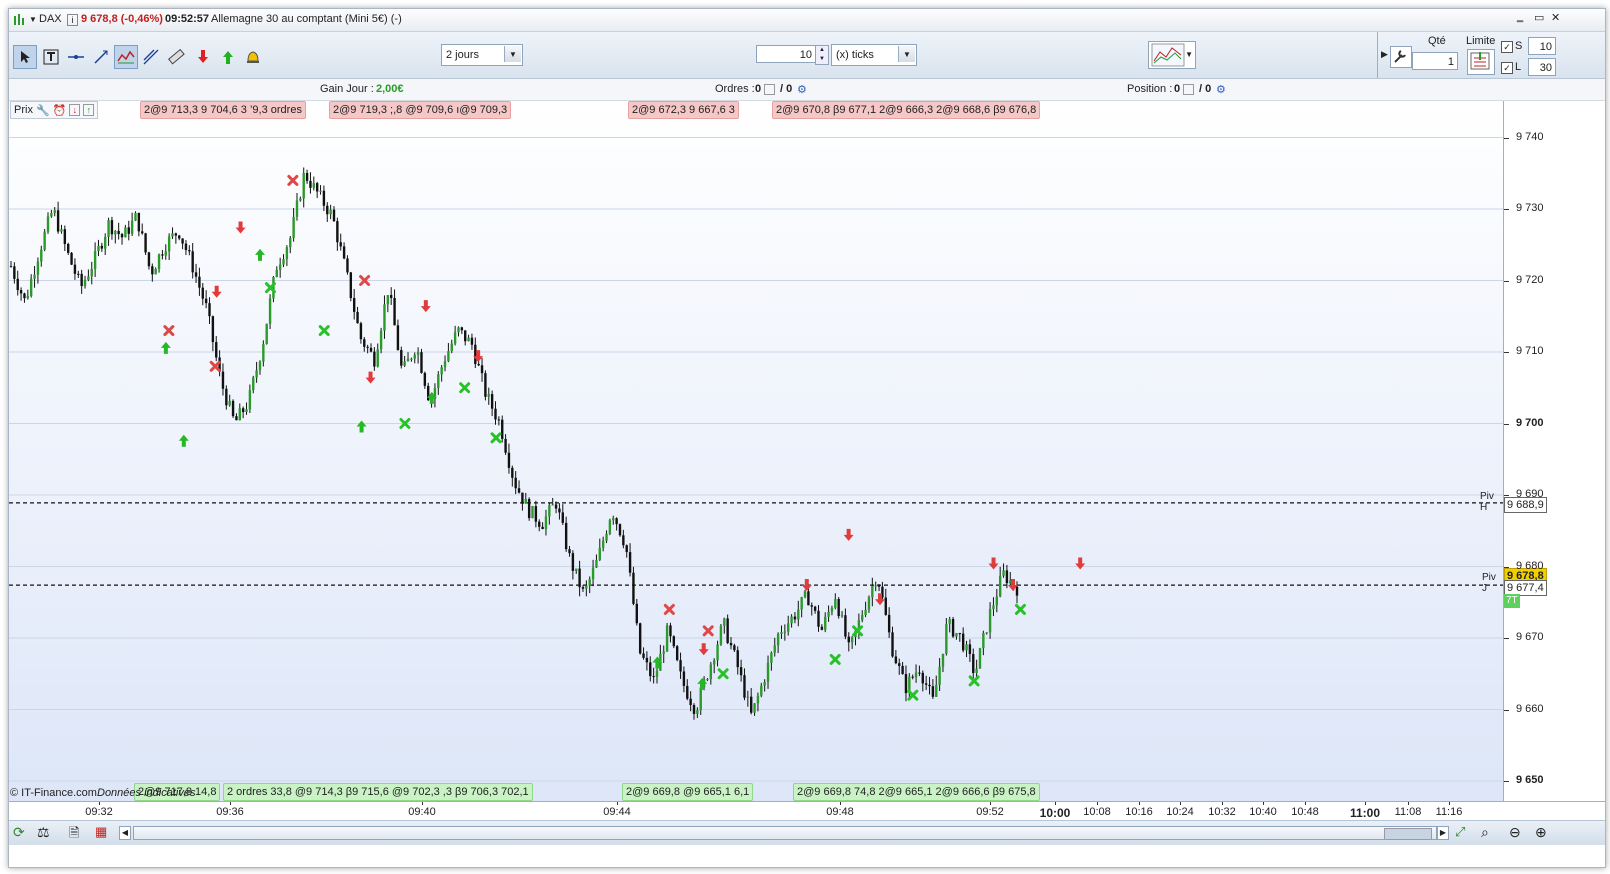 The width and height of the screenshot is (1610, 874). What do you see at coordinates (786, 54) in the screenshot?
I see `ticks-input: 10` at bounding box center [786, 54].